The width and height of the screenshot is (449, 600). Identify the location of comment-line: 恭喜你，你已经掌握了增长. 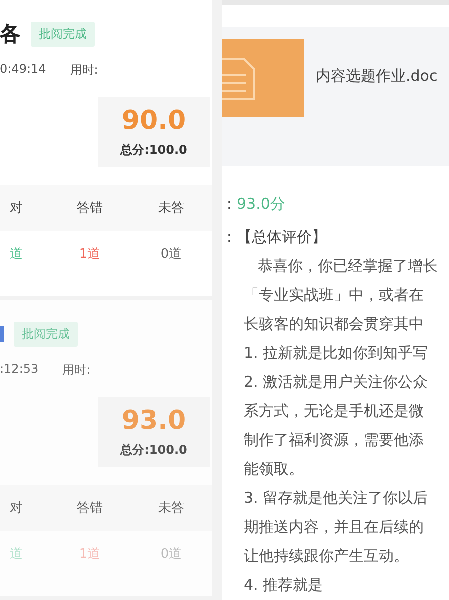
(348, 266).